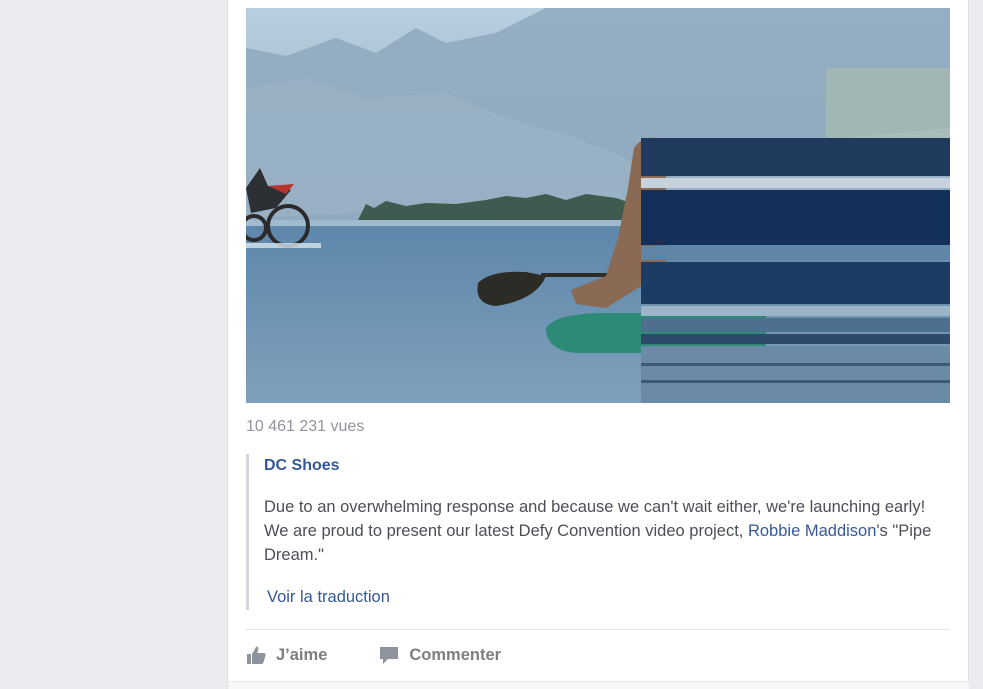 The width and height of the screenshot is (983, 689). What do you see at coordinates (598, 629) in the screenshot?
I see `actions-divider` at bounding box center [598, 629].